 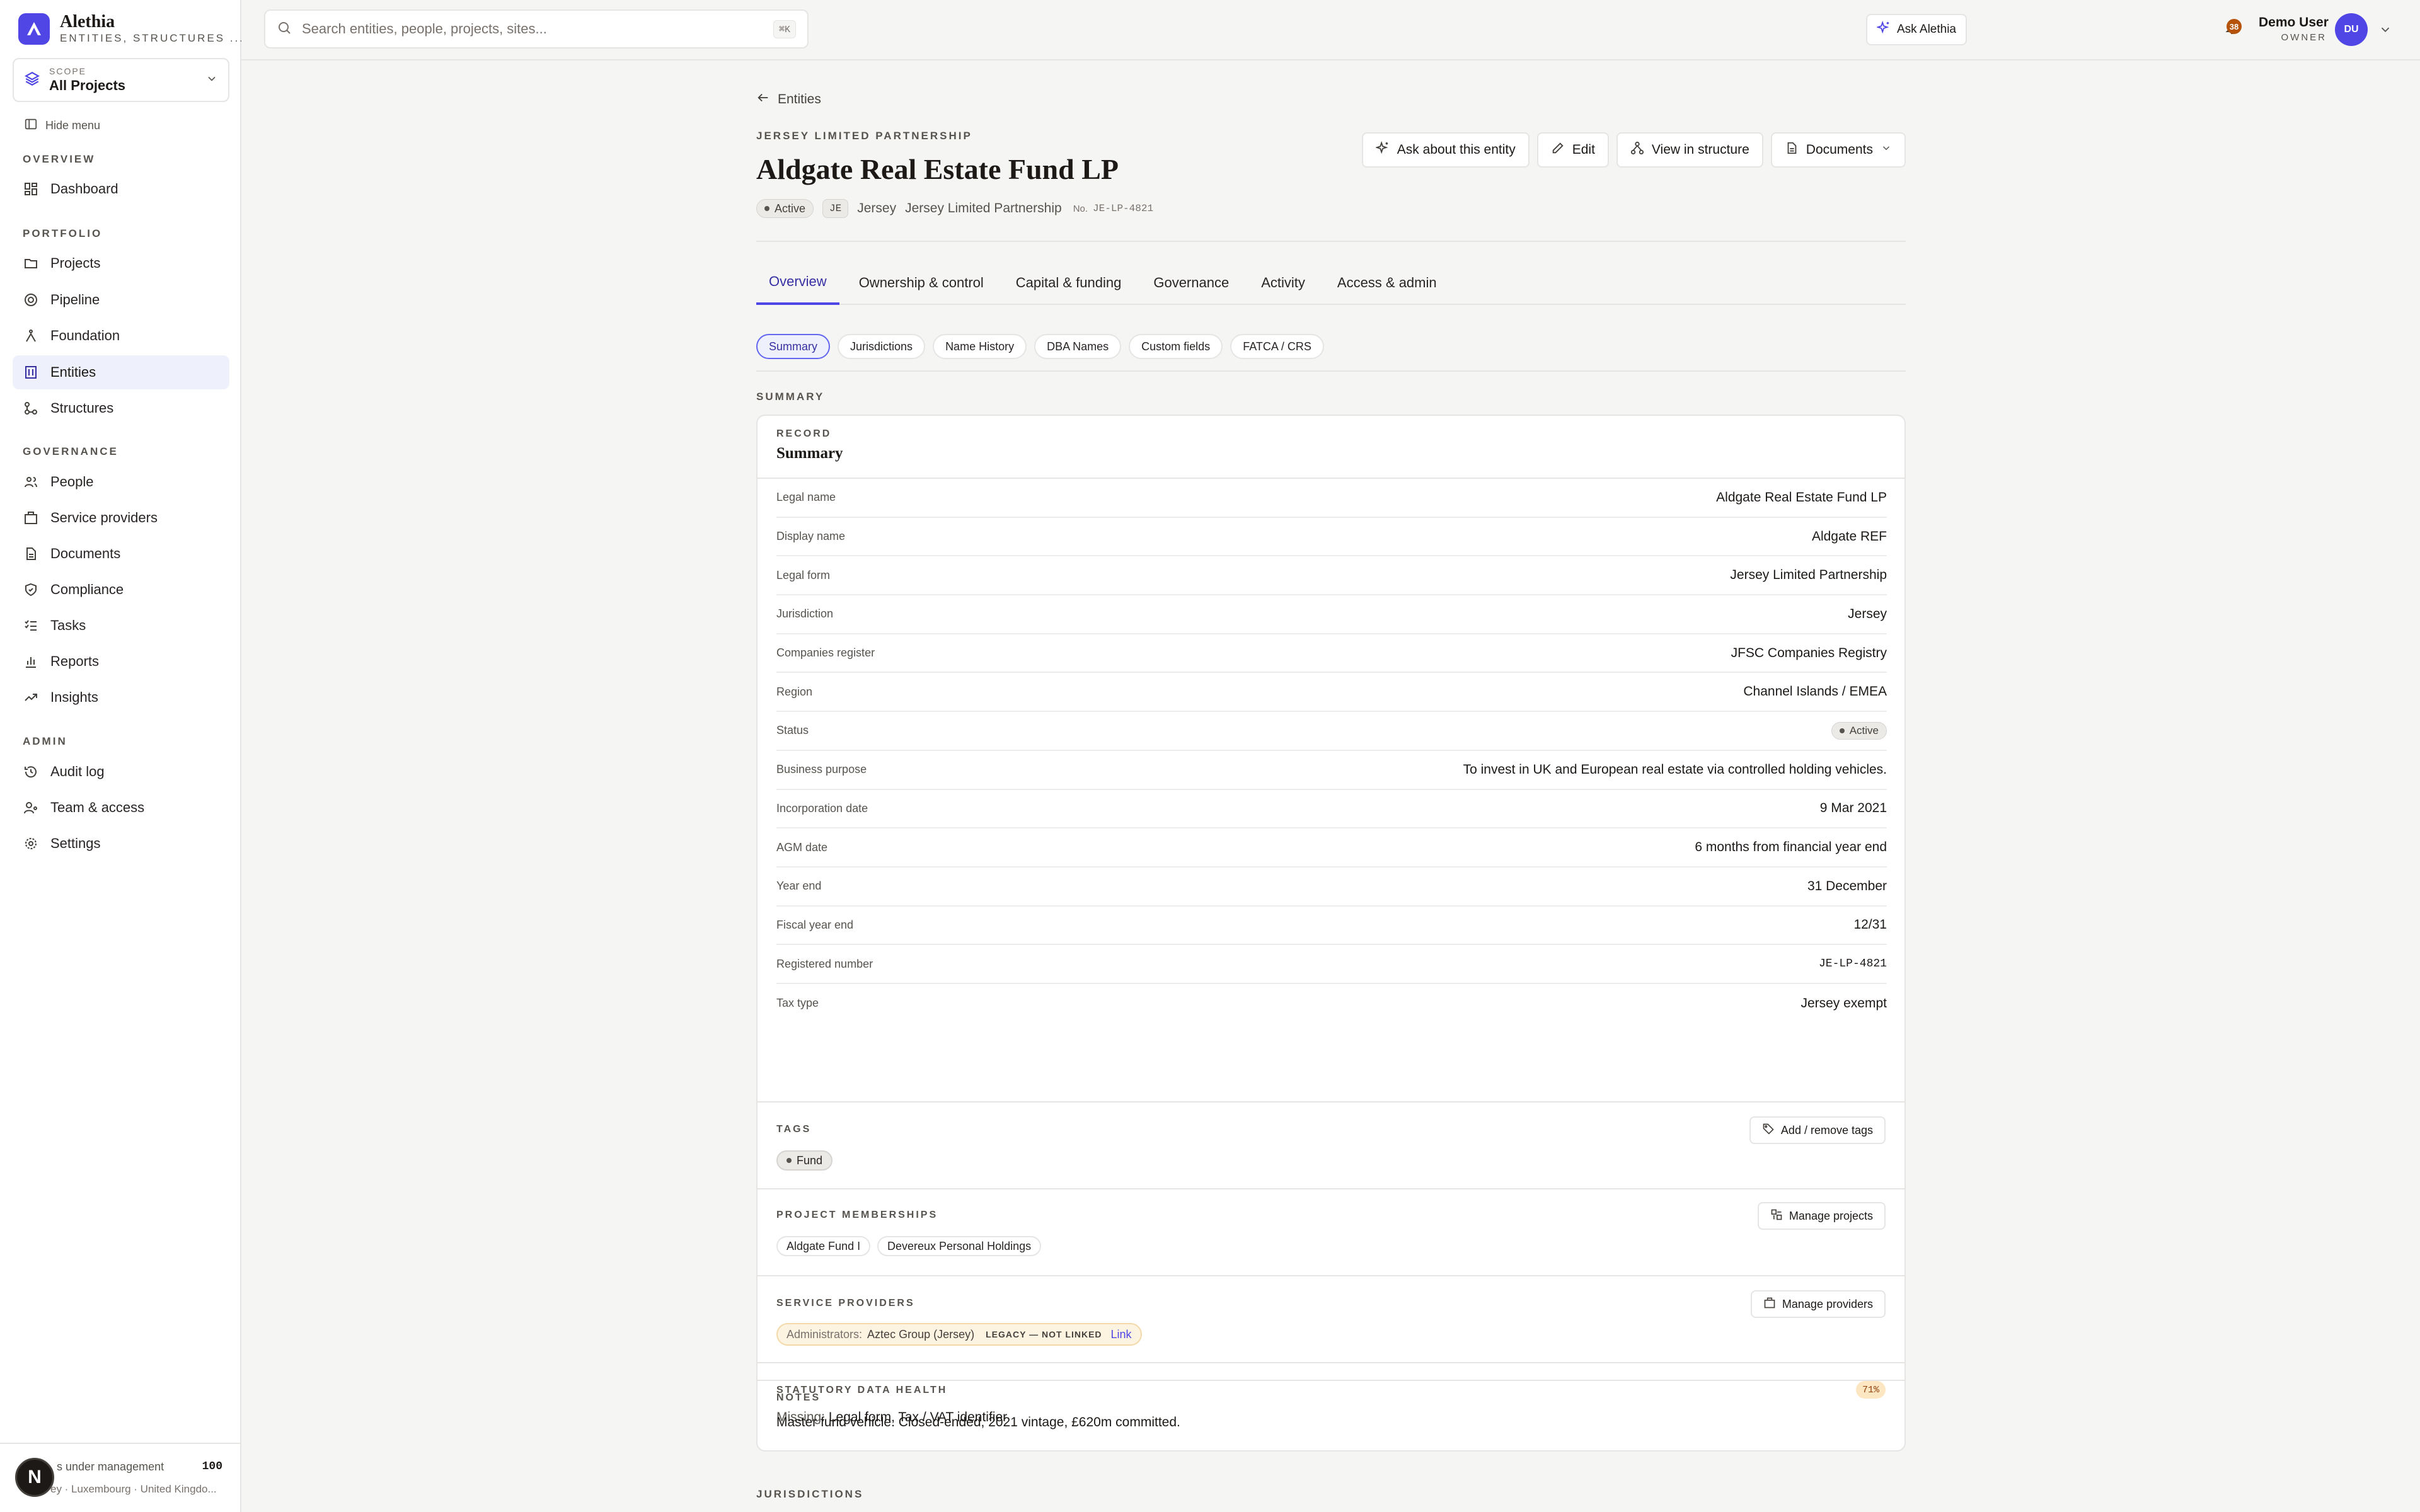 I want to click on sidebar-item-compliance: Compliance, so click(x=121, y=590).